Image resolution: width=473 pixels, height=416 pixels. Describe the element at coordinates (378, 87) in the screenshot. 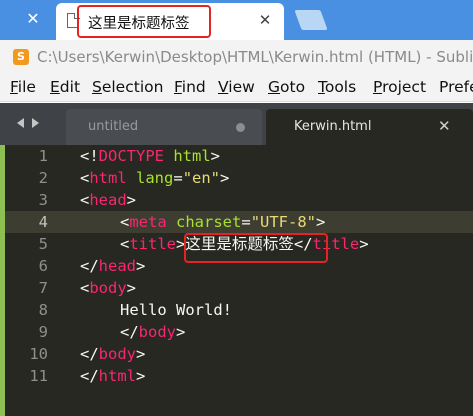

I see `menu-mnemonic: P` at that location.